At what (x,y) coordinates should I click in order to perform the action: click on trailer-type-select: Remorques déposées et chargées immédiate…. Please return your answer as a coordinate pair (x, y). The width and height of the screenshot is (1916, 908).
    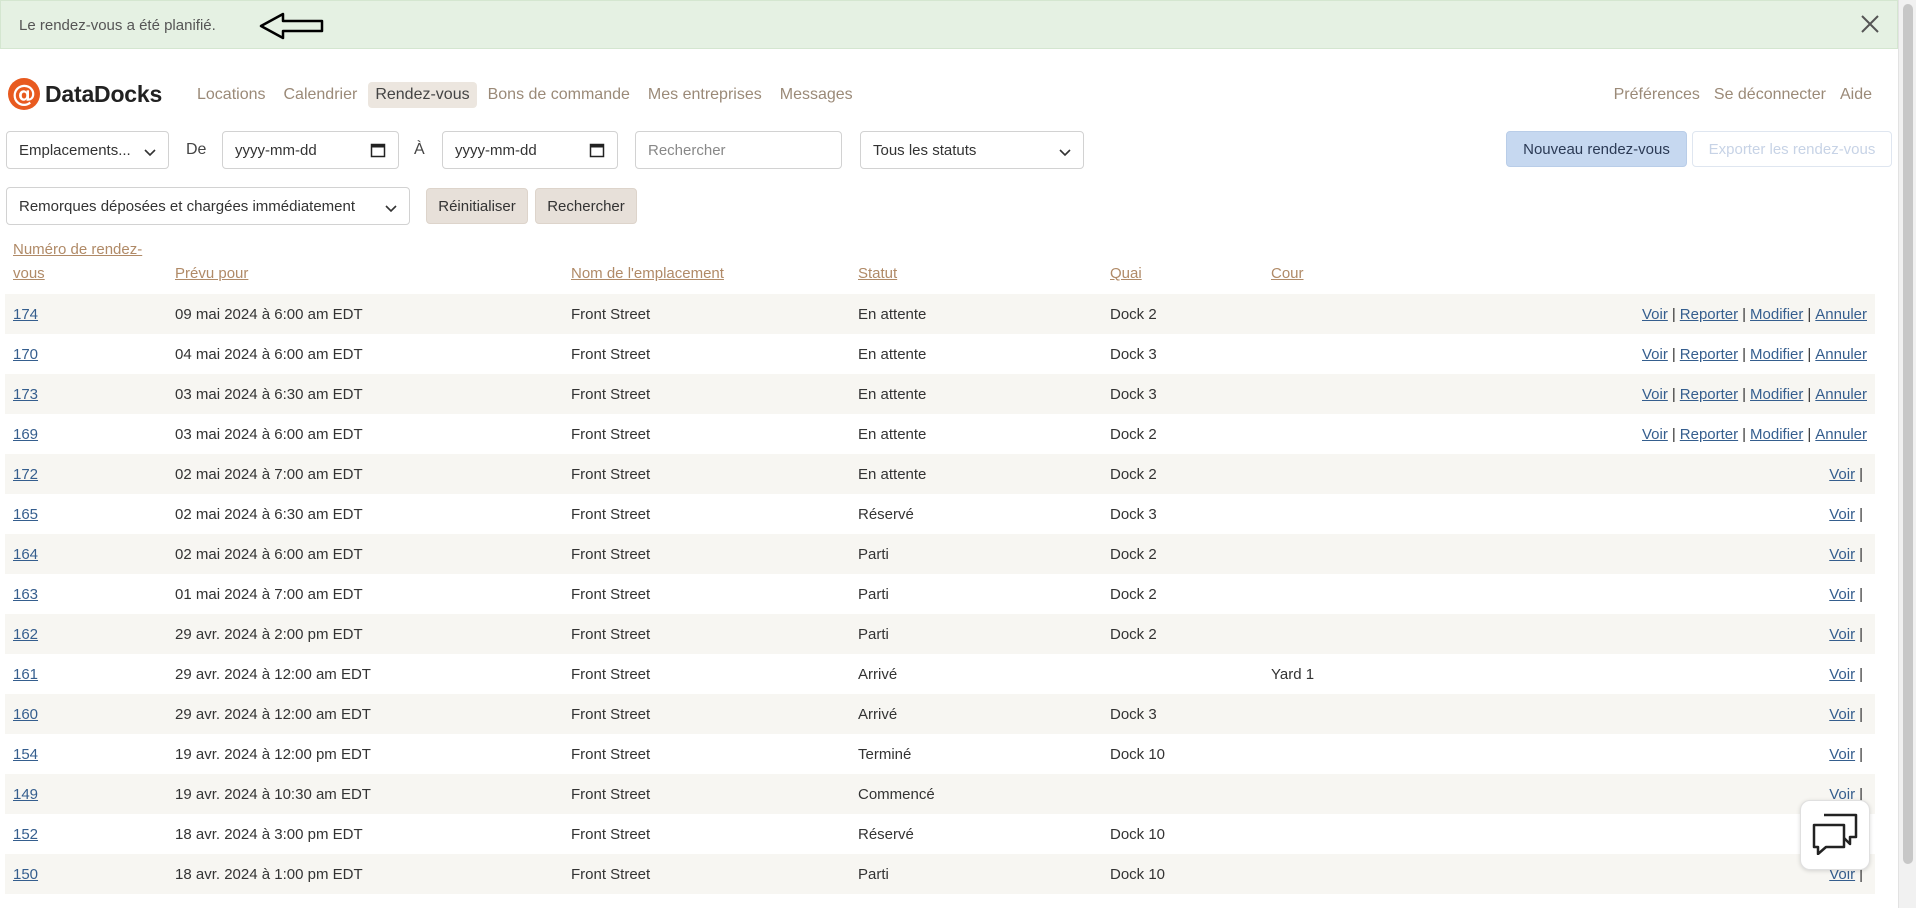
    Looking at the image, I should click on (208, 206).